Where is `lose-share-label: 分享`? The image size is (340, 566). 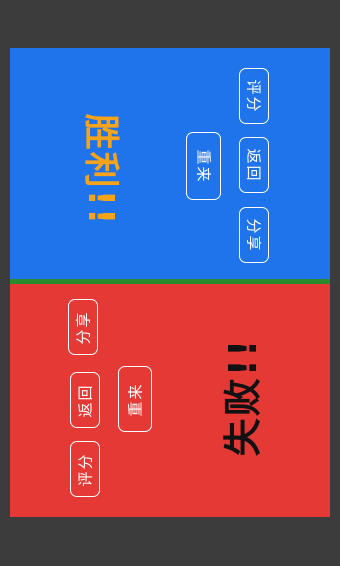 lose-share-label: 分享 is located at coordinates (83, 327).